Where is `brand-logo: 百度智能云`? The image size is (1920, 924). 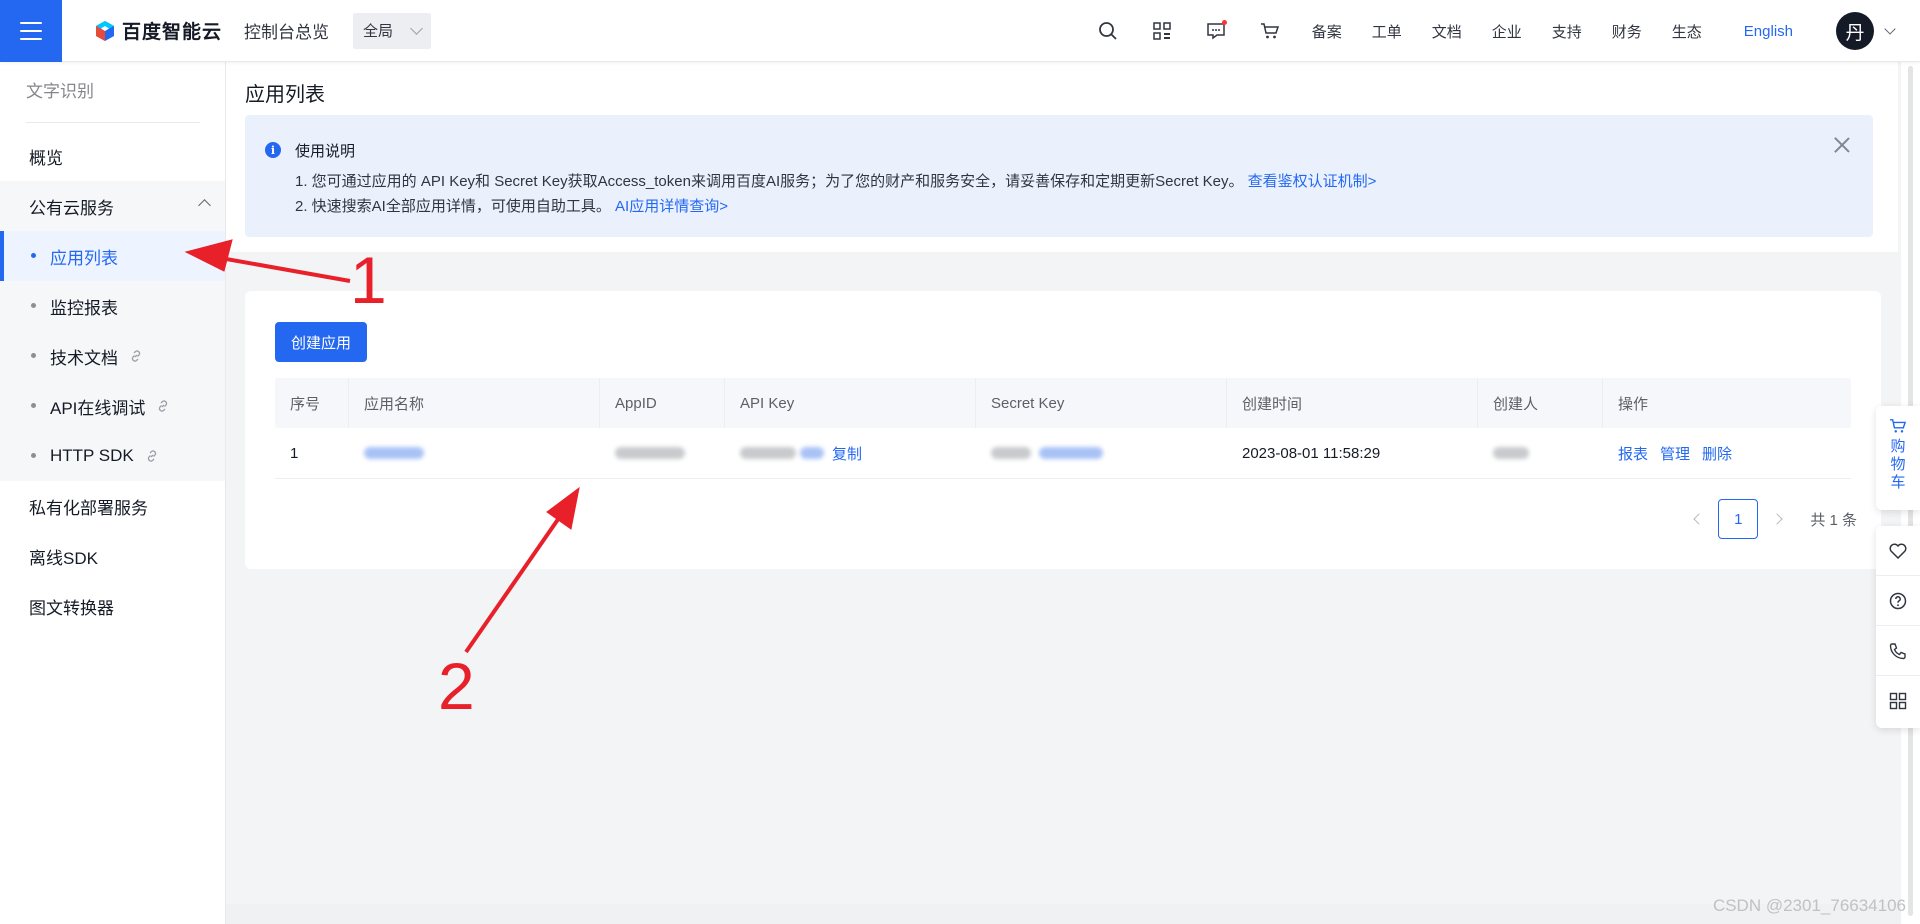
brand-logo: 百度智能云 is located at coordinates (158, 30).